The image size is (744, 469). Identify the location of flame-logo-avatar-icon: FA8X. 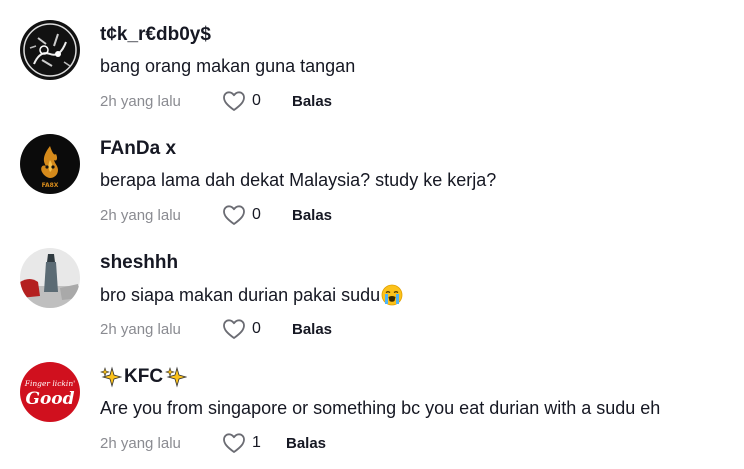
(50, 164).